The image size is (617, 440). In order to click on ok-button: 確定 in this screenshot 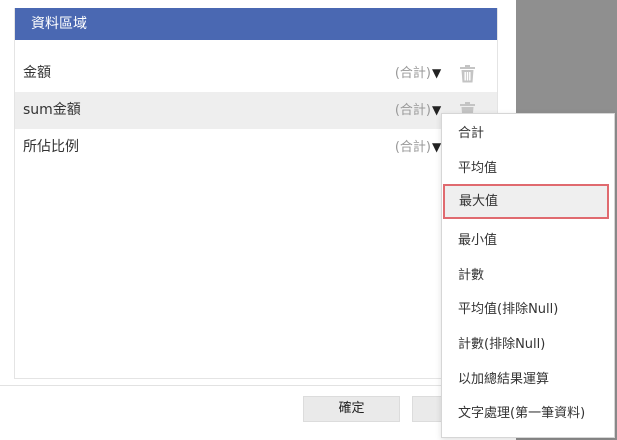, I will do `click(351, 409)`.